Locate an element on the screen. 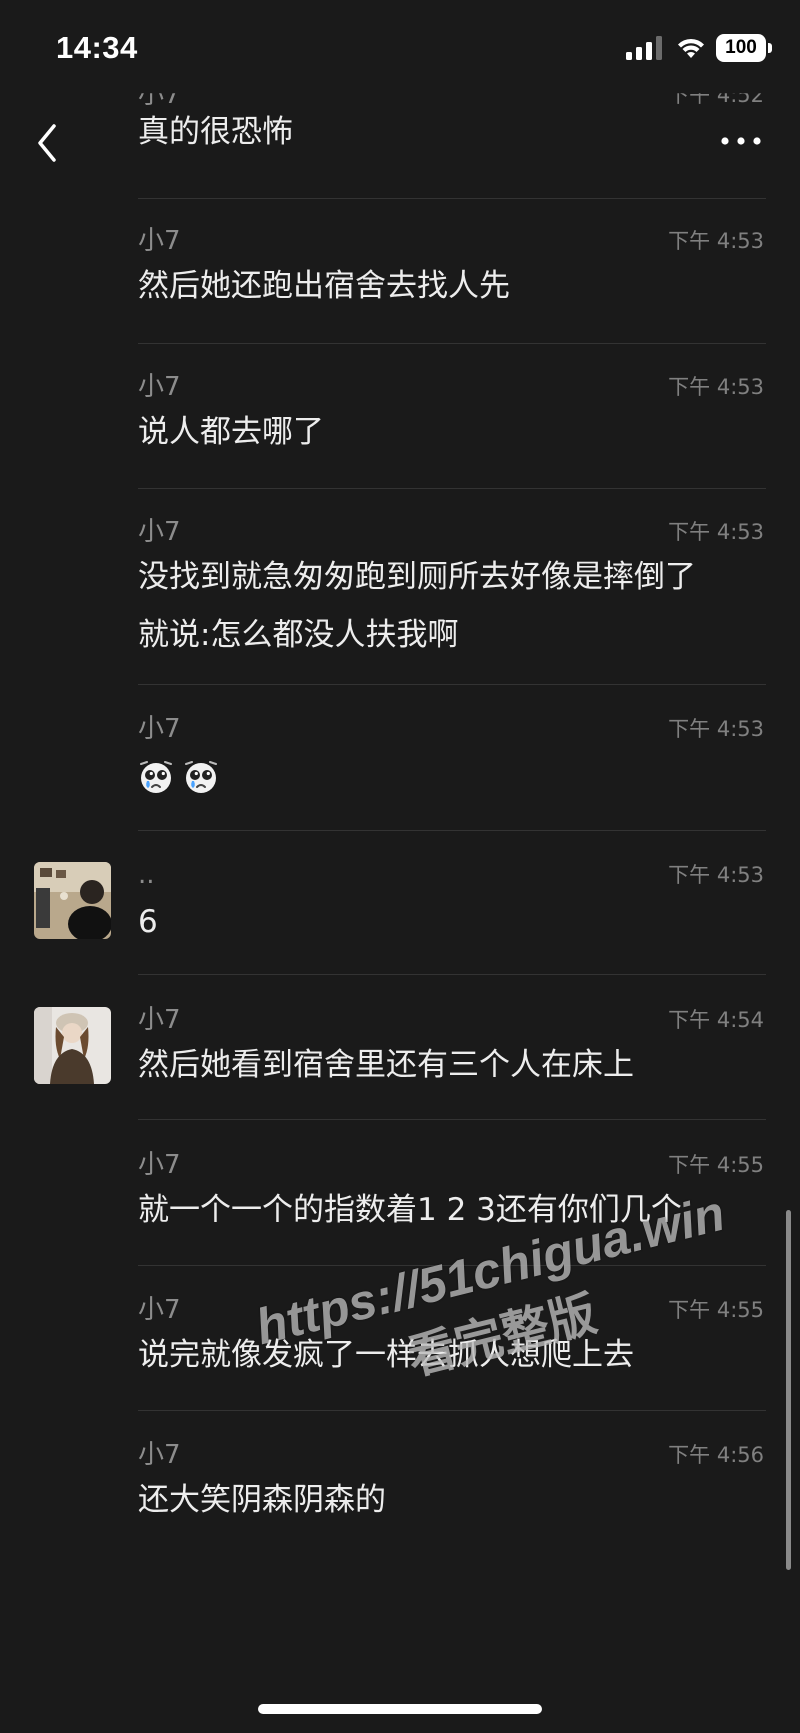  message-text: 说人都去哪了 is located at coordinates (231, 432).